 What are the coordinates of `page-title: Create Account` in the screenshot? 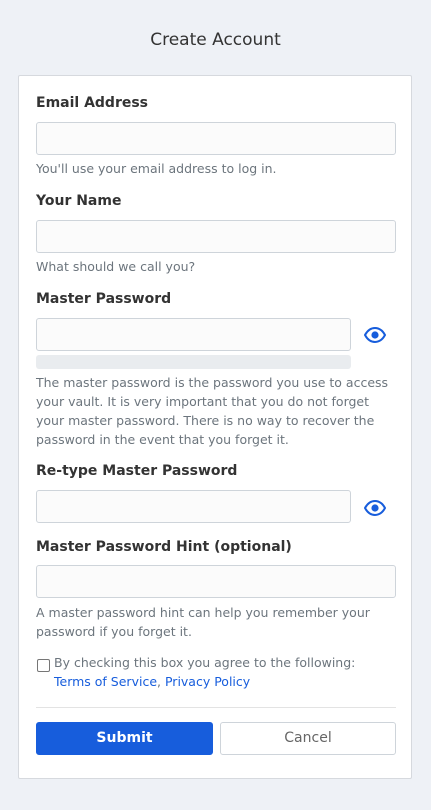 It's located at (215, 40).